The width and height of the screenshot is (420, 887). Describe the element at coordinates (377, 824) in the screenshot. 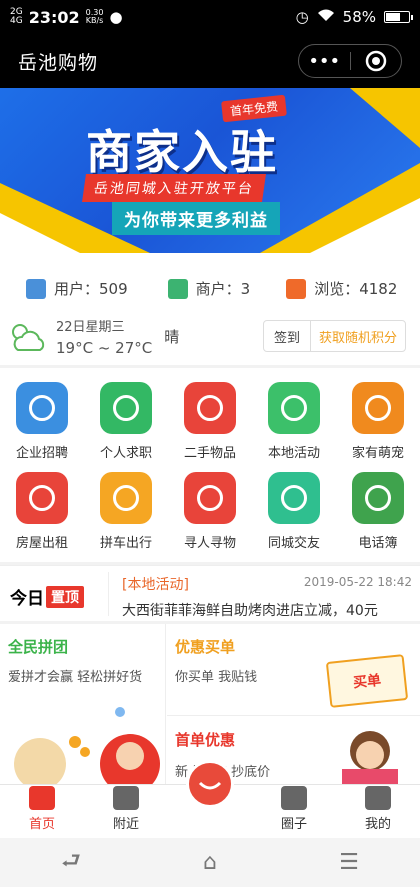

I see `tab-label: 我的` at that location.